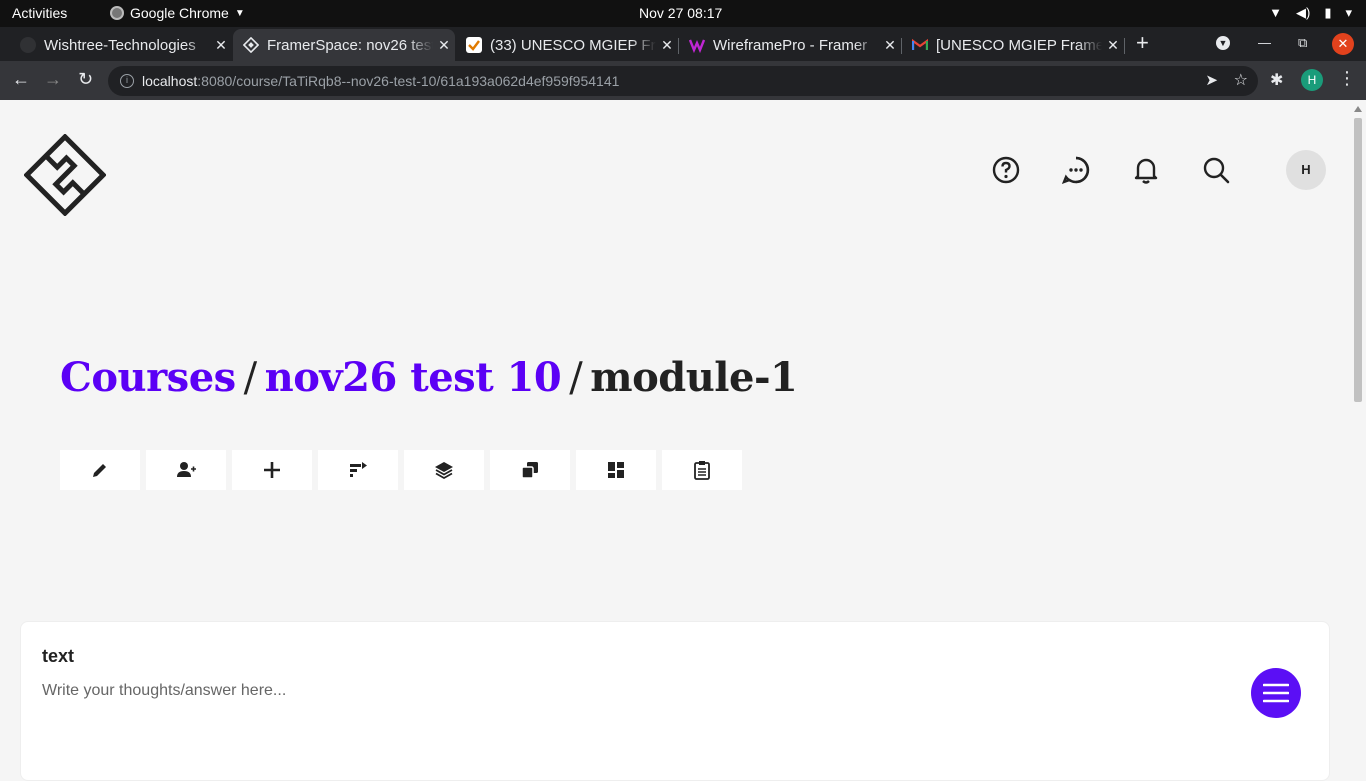 The height and width of the screenshot is (781, 1366). Describe the element at coordinates (1343, 44) in the screenshot. I see `window-close-icon: ✕` at that location.